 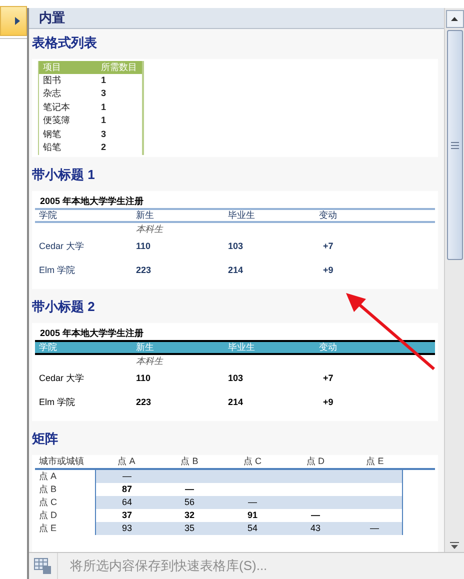 What do you see at coordinates (52, 134) in the screenshot?
I see `table-cell-text: 钢笔` at bounding box center [52, 134].